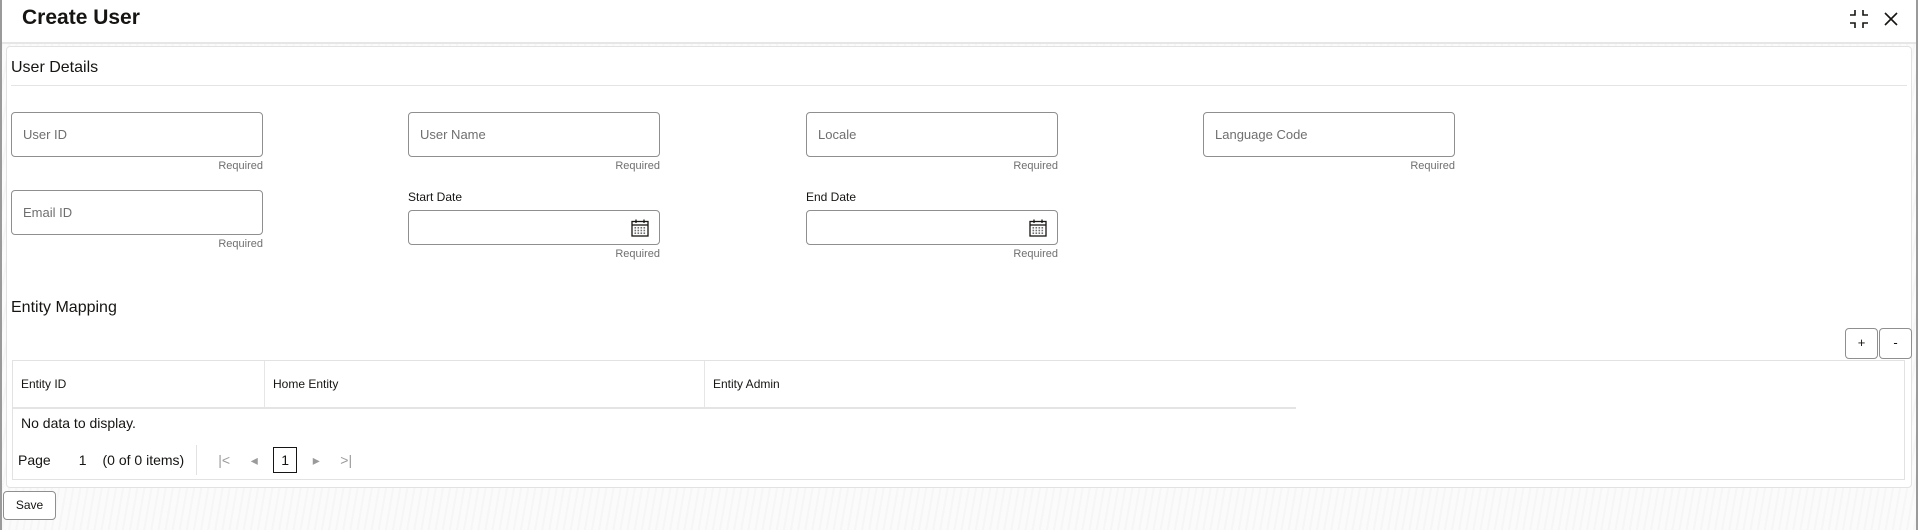 The height and width of the screenshot is (530, 1920). Describe the element at coordinates (29, 505) in the screenshot. I see `save-button: Save` at that location.